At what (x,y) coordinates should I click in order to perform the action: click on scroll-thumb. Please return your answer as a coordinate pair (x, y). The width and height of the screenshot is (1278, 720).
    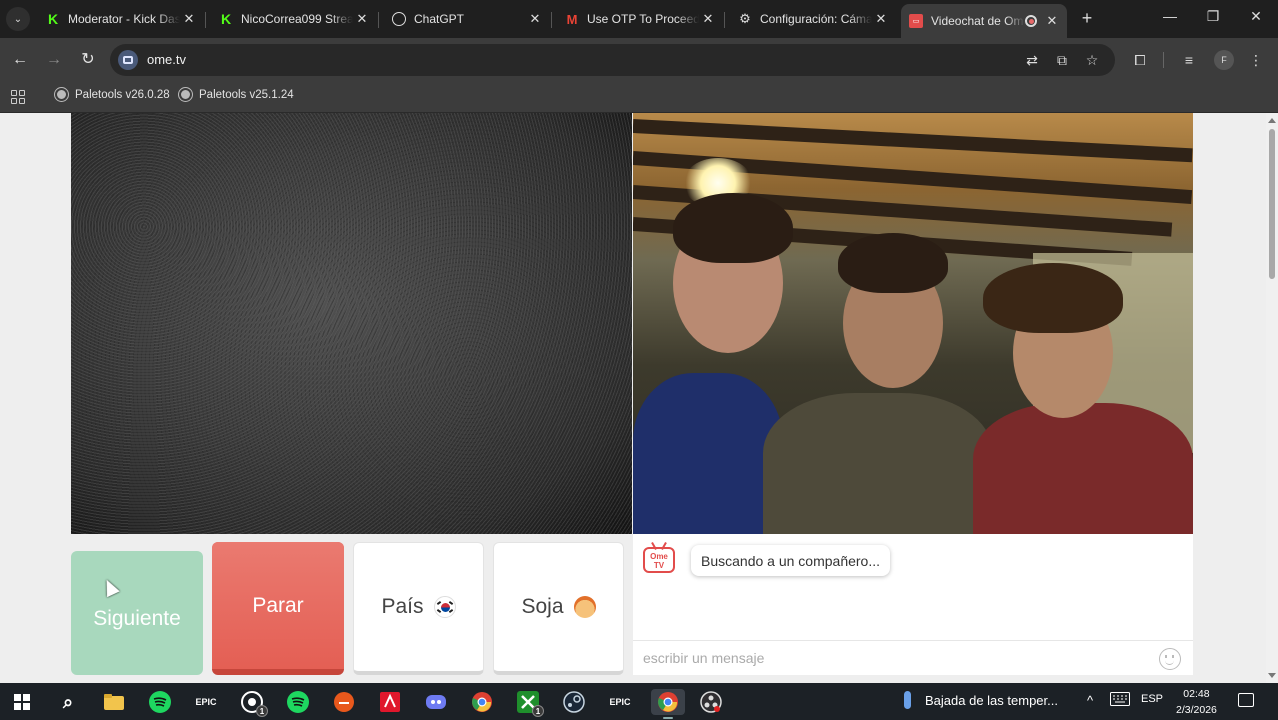
    Looking at the image, I should click on (1272, 204).